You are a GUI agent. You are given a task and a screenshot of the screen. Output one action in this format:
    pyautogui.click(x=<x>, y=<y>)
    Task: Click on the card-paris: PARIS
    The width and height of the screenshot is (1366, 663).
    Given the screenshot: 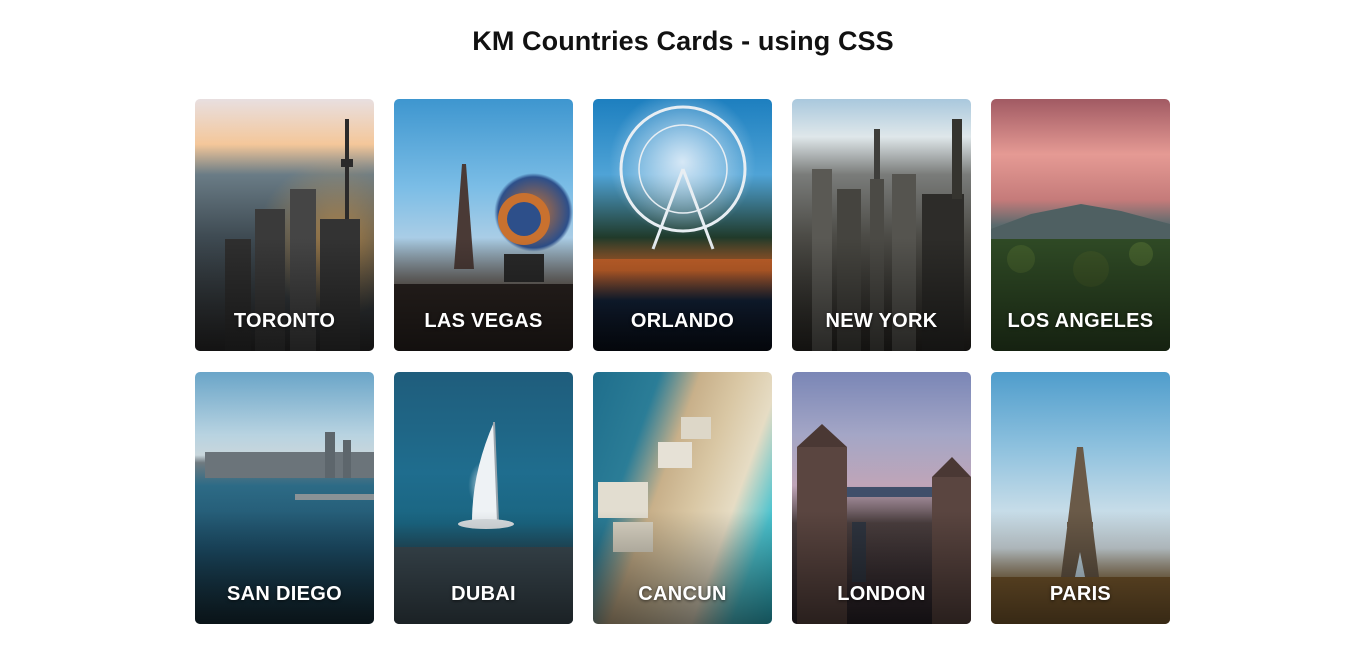 What is the action you would take?
    pyautogui.click(x=1080, y=498)
    